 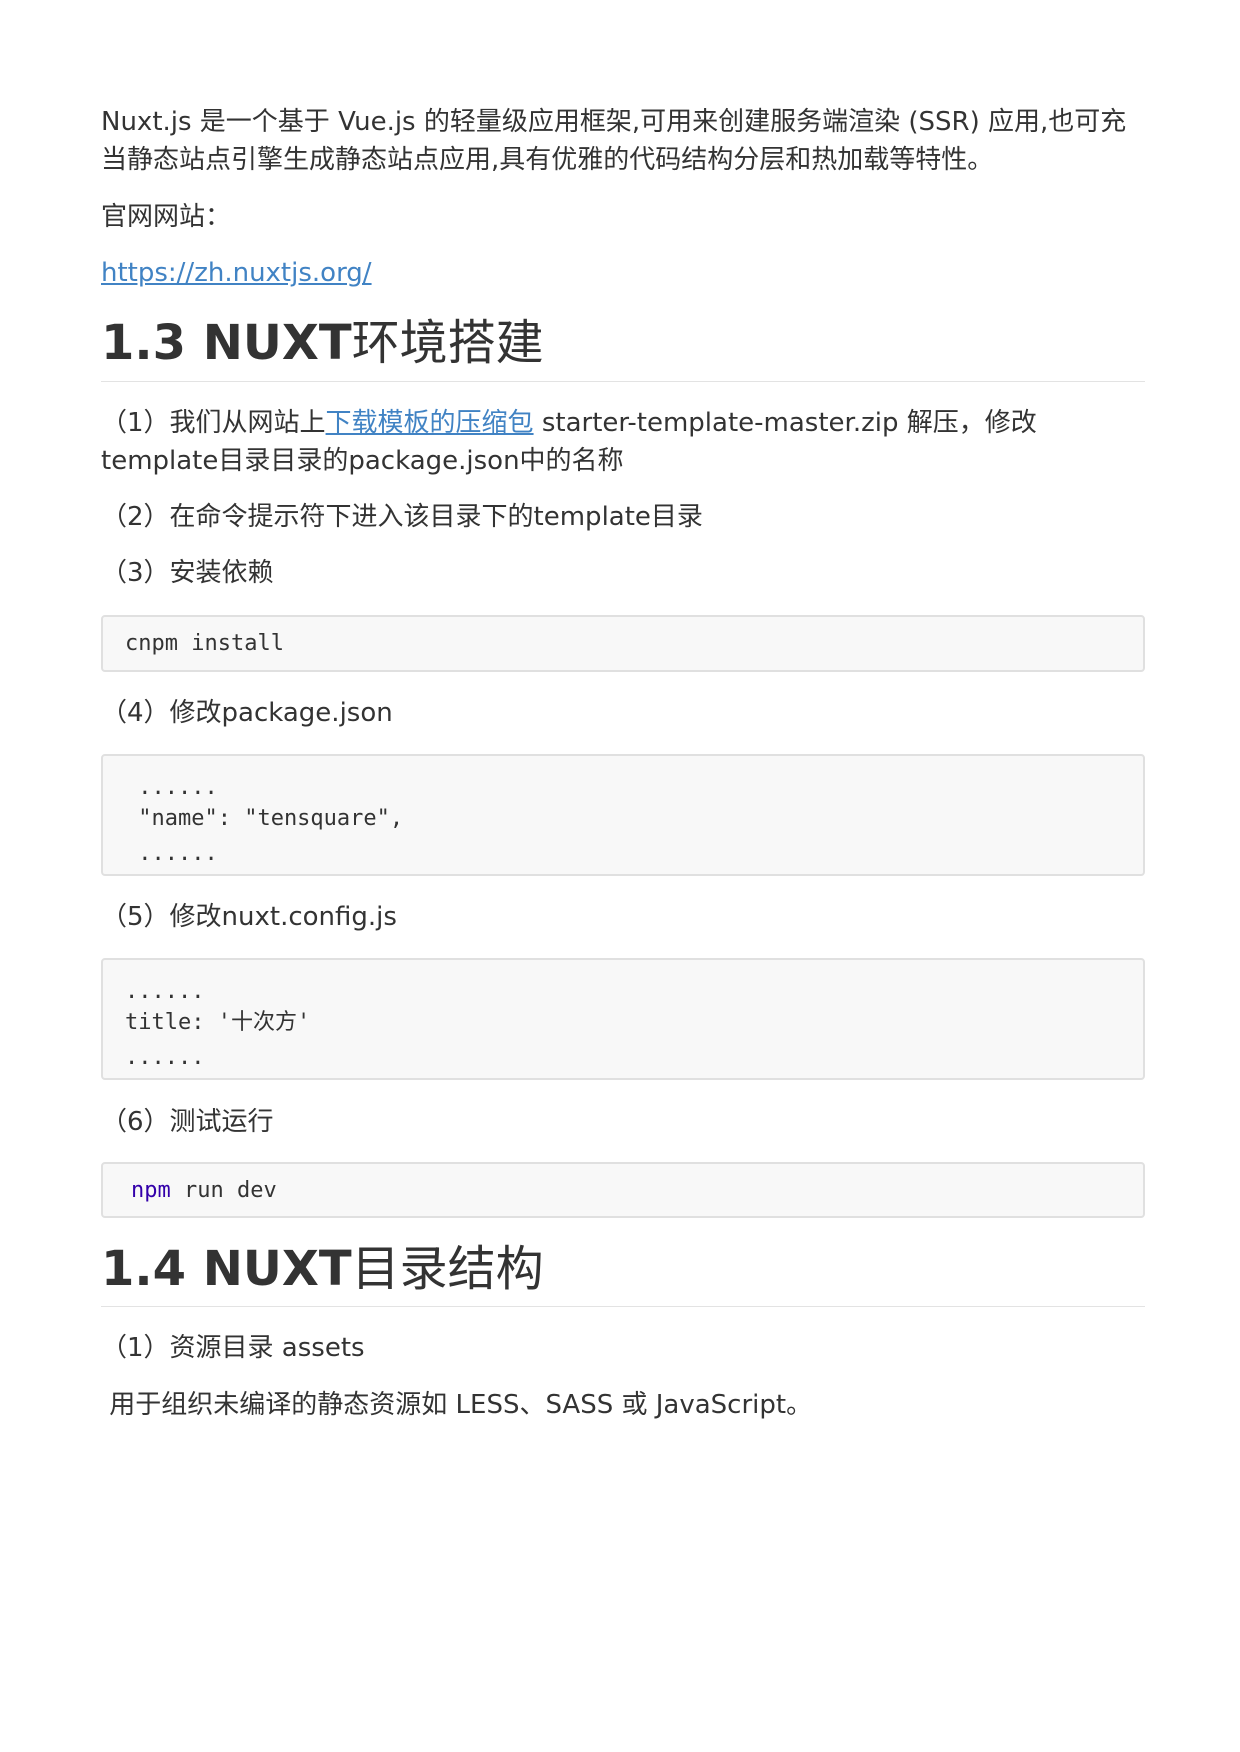 I want to click on assets-description: 用于组织未编译的静态资源如 LESS、SASS 或 JavaScript。, so click(x=457, y=1405).